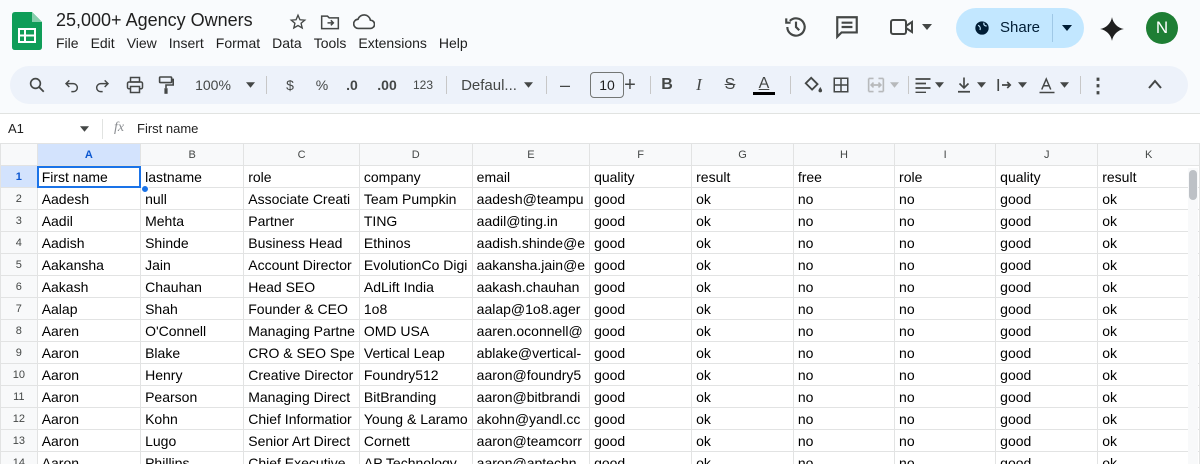 The height and width of the screenshot is (464, 1200). Describe the element at coordinates (641, 220) in the screenshot. I see `cell-f3: good` at that location.